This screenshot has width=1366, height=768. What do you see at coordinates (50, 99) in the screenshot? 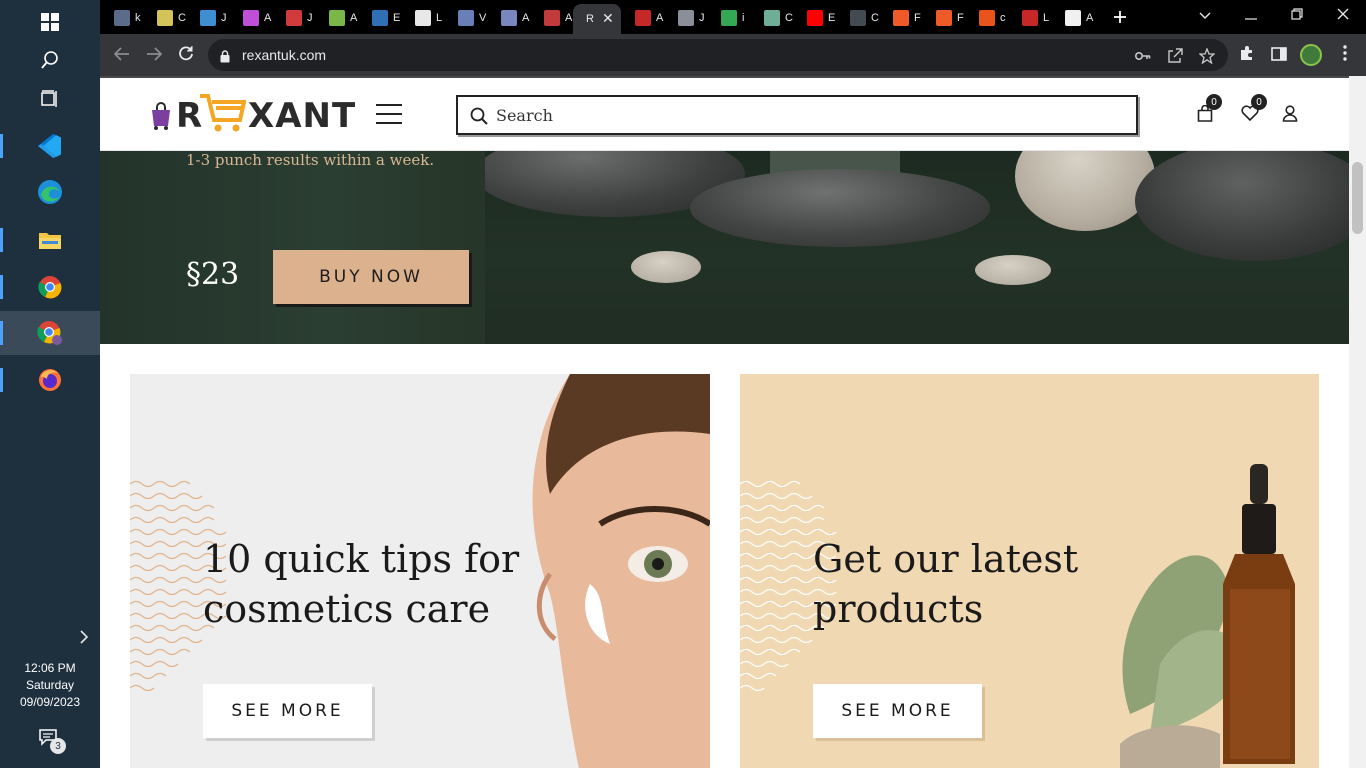
I see `task-view-button` at bounding box center [50, 99].